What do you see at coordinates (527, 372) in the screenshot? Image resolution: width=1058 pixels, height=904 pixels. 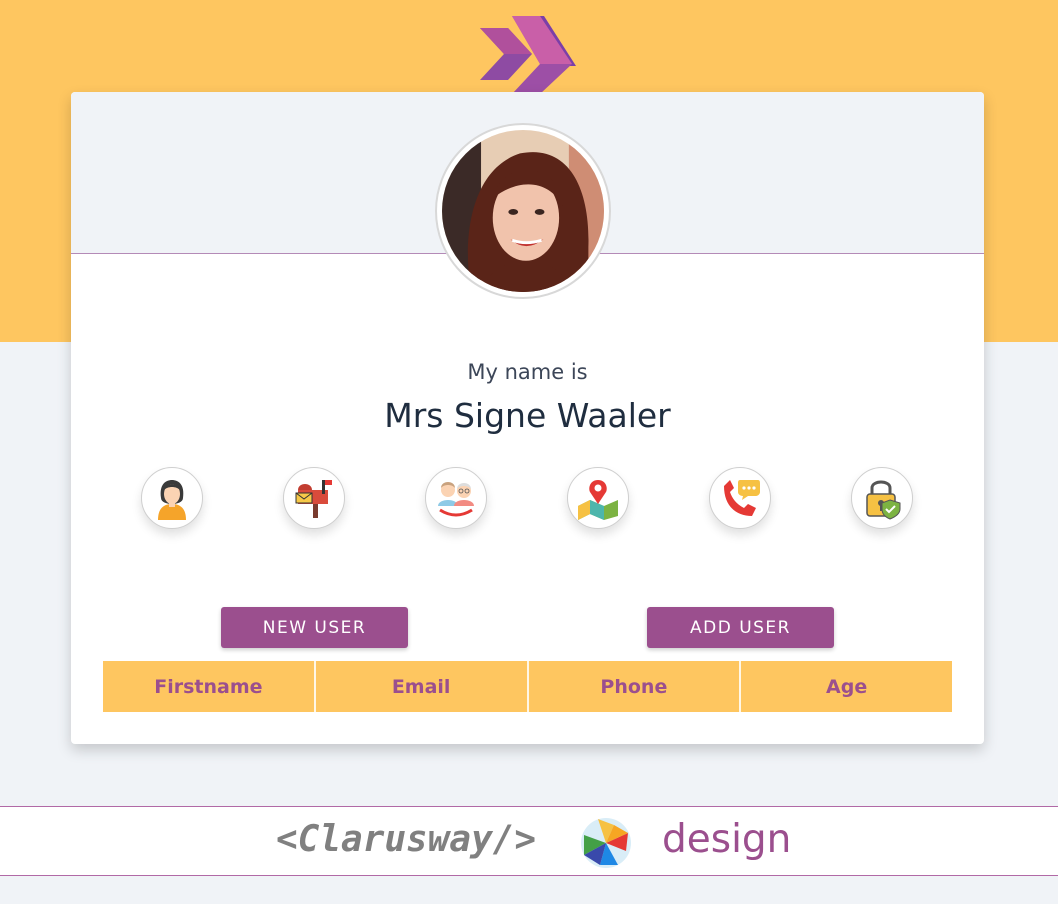 I see `name-intro-label: My name is` at bounding box center [527, 372].